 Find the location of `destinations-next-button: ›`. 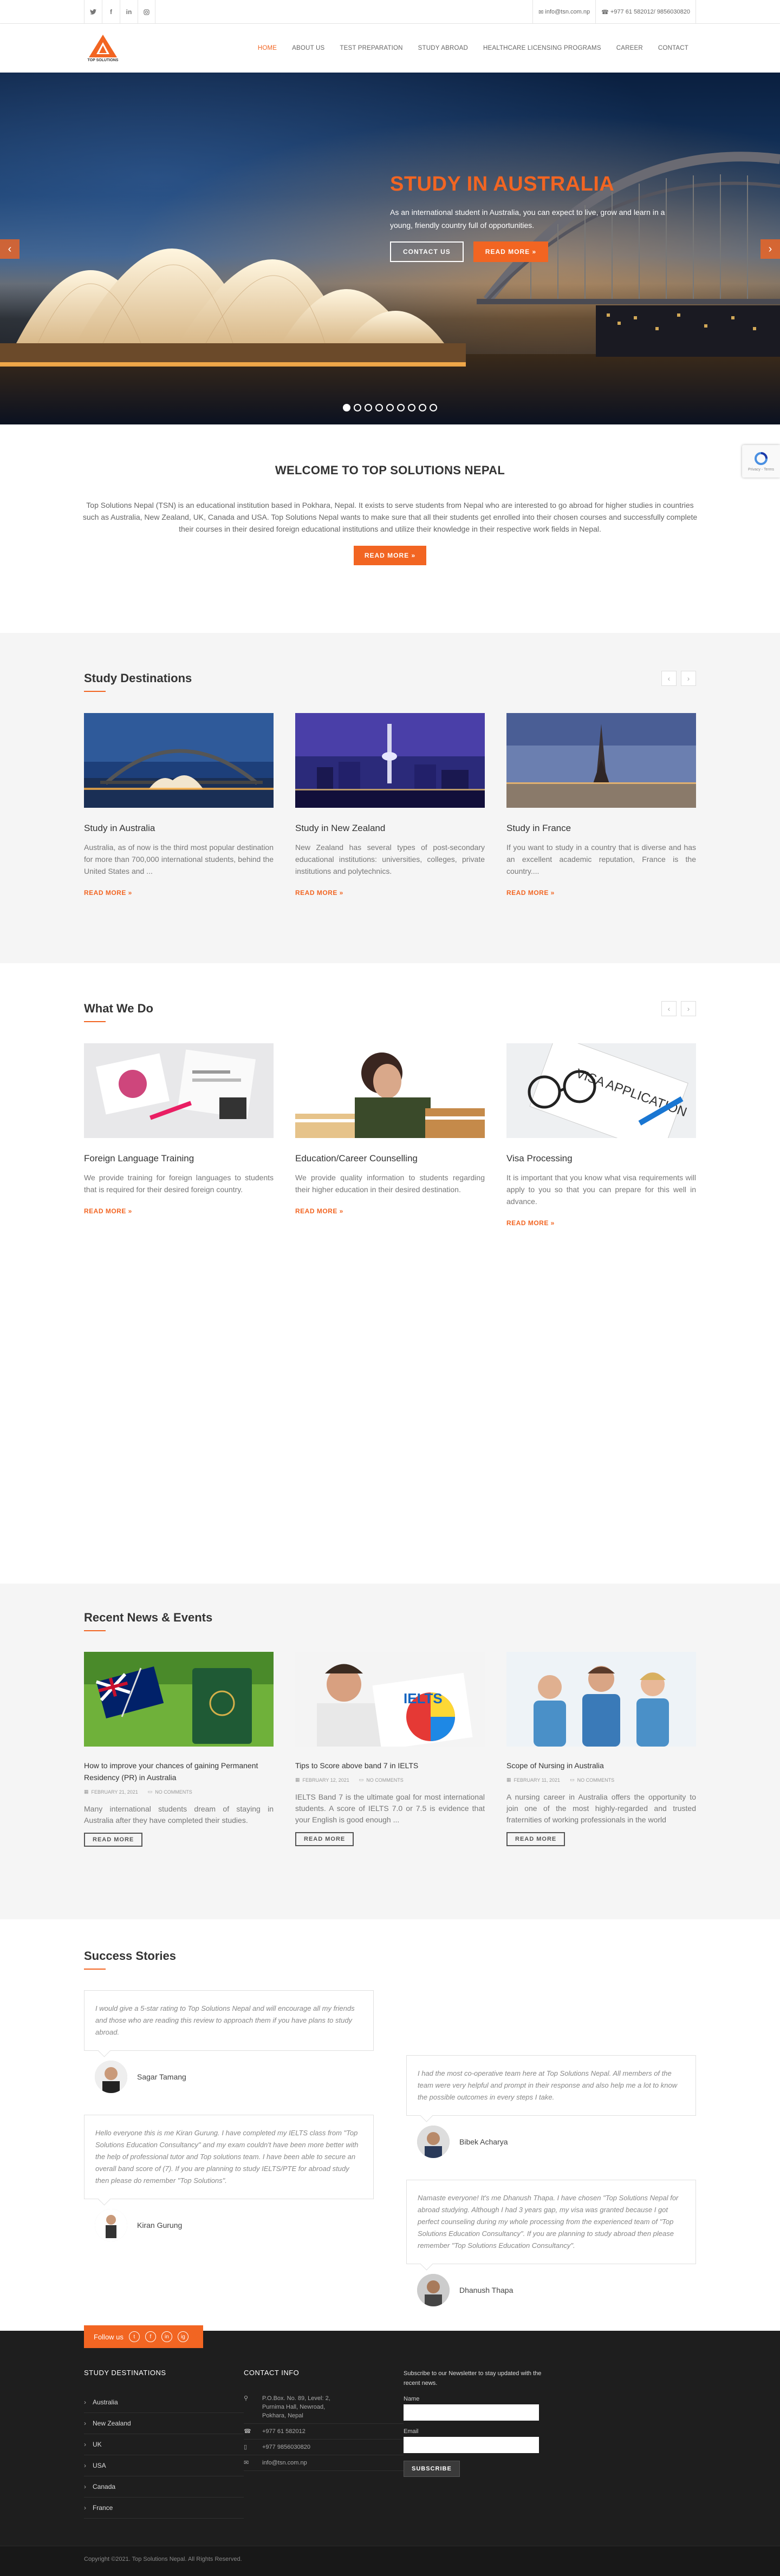

destinations-next-button: › is located at coordinates (688, 678).